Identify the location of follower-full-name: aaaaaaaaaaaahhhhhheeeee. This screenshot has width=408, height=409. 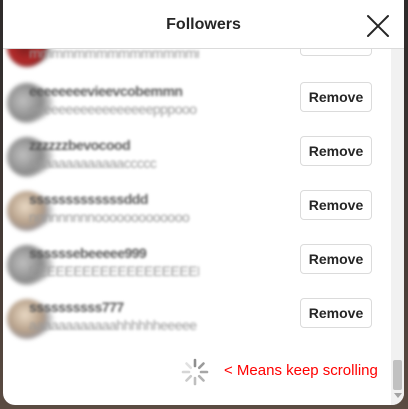
(113, 325).